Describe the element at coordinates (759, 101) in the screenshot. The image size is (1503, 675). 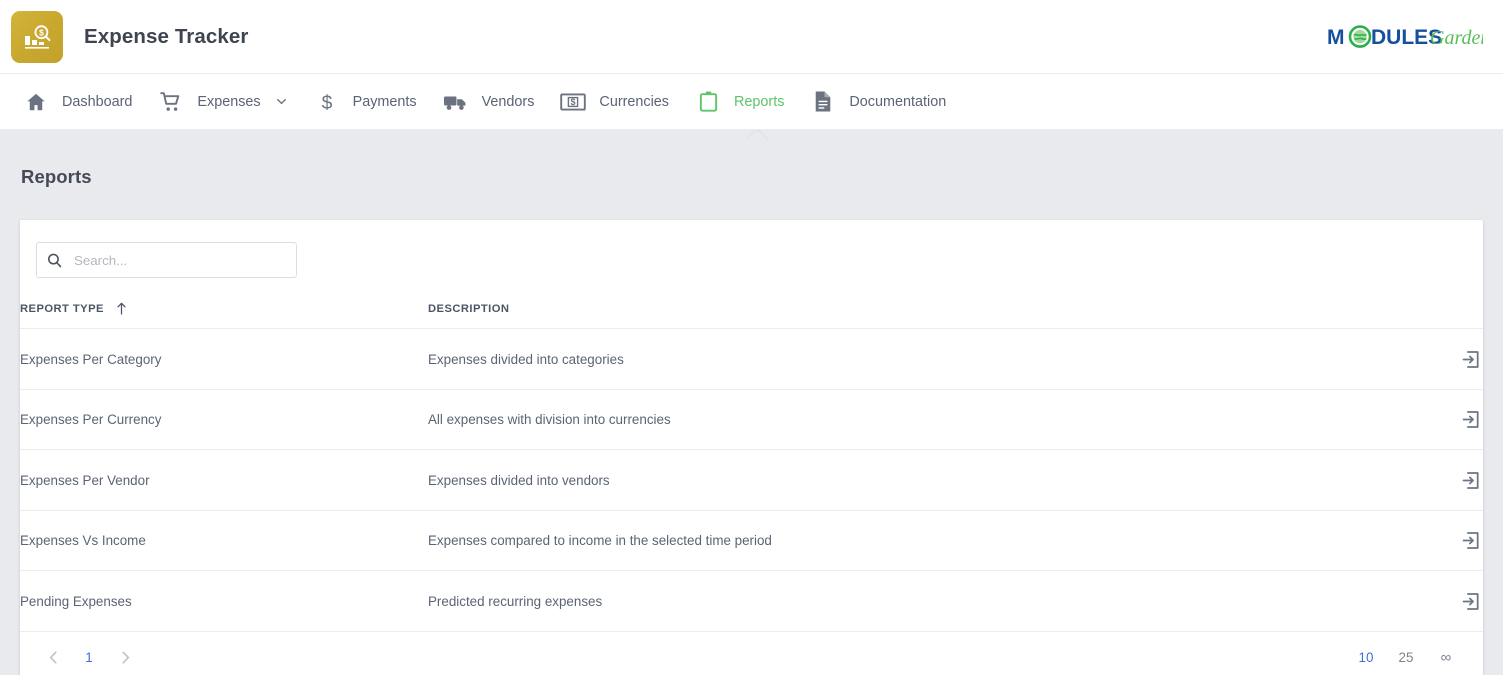
I see `nav-label-reports: Reports` at that location.